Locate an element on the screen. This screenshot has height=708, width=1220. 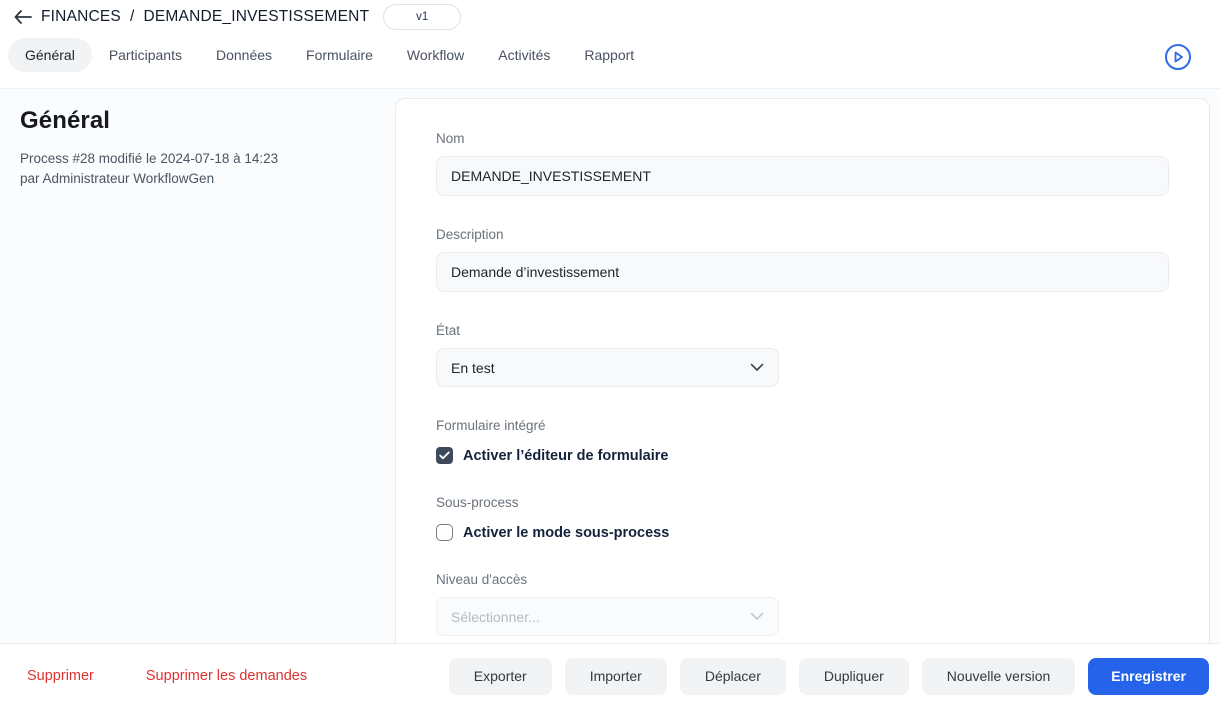
tab-participants: Participants is located at coordinates (145, 55).